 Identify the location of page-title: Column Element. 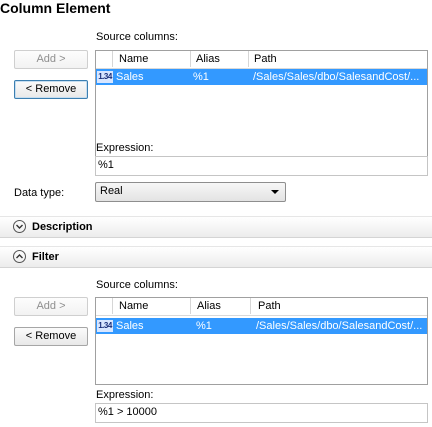
(55, 8).